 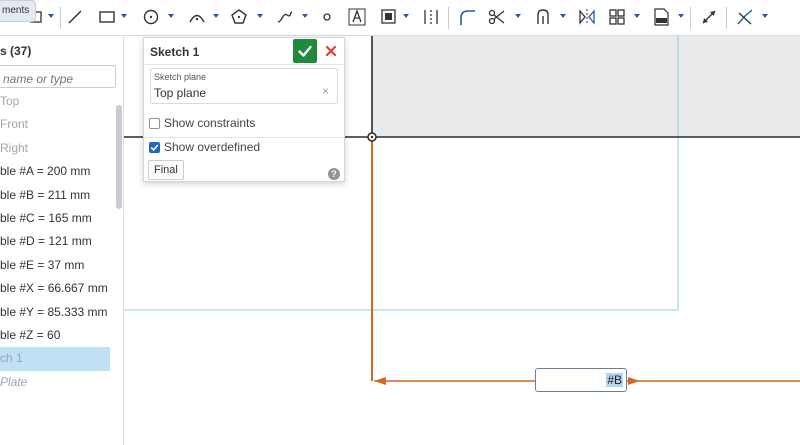 What do you see at coordinates (765, 16) in the screenshot?
I see `constraint-caret` at bounding box center [765, 16].